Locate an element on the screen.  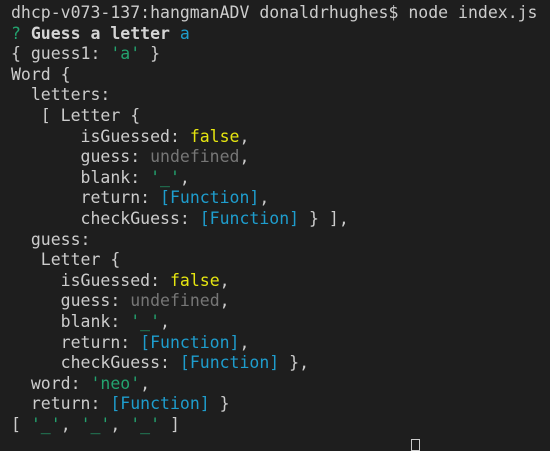
terminal-text-segment: Guess a letter is located at coordinates (105, 33).